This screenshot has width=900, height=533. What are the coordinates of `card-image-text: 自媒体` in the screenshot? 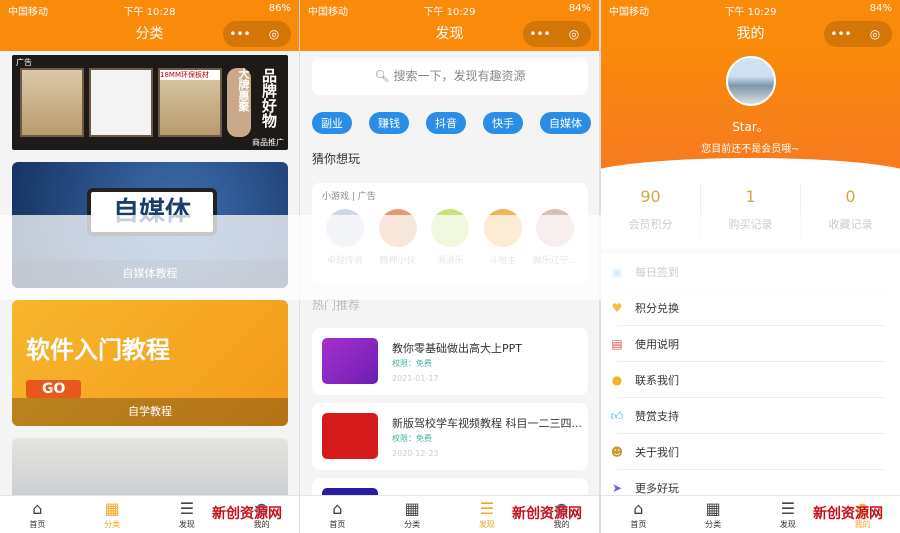 It's located at (152, 212).